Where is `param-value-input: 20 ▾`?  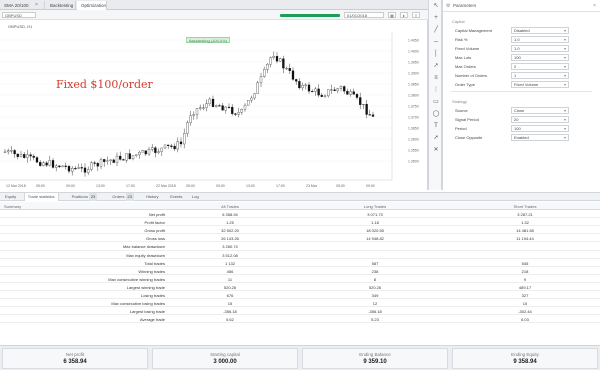 param-value-input: 20 ▾ is located at coordinates (540, 119).